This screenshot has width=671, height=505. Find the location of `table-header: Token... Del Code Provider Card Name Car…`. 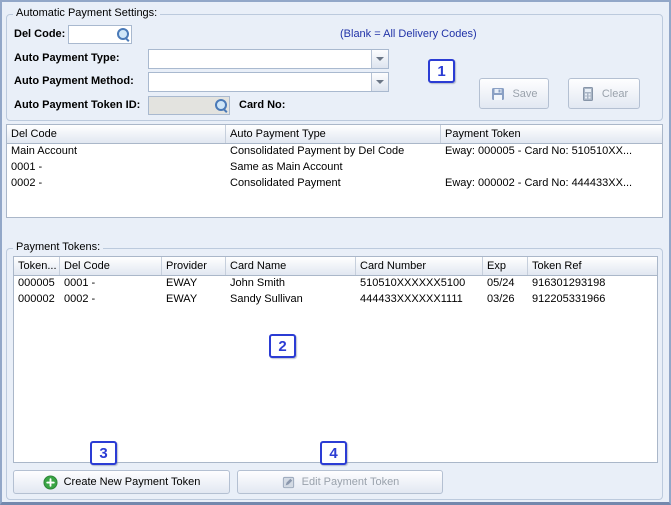

table-header: Token... Del Code Provider Card Name Car… is located at coordinates (335, 266).